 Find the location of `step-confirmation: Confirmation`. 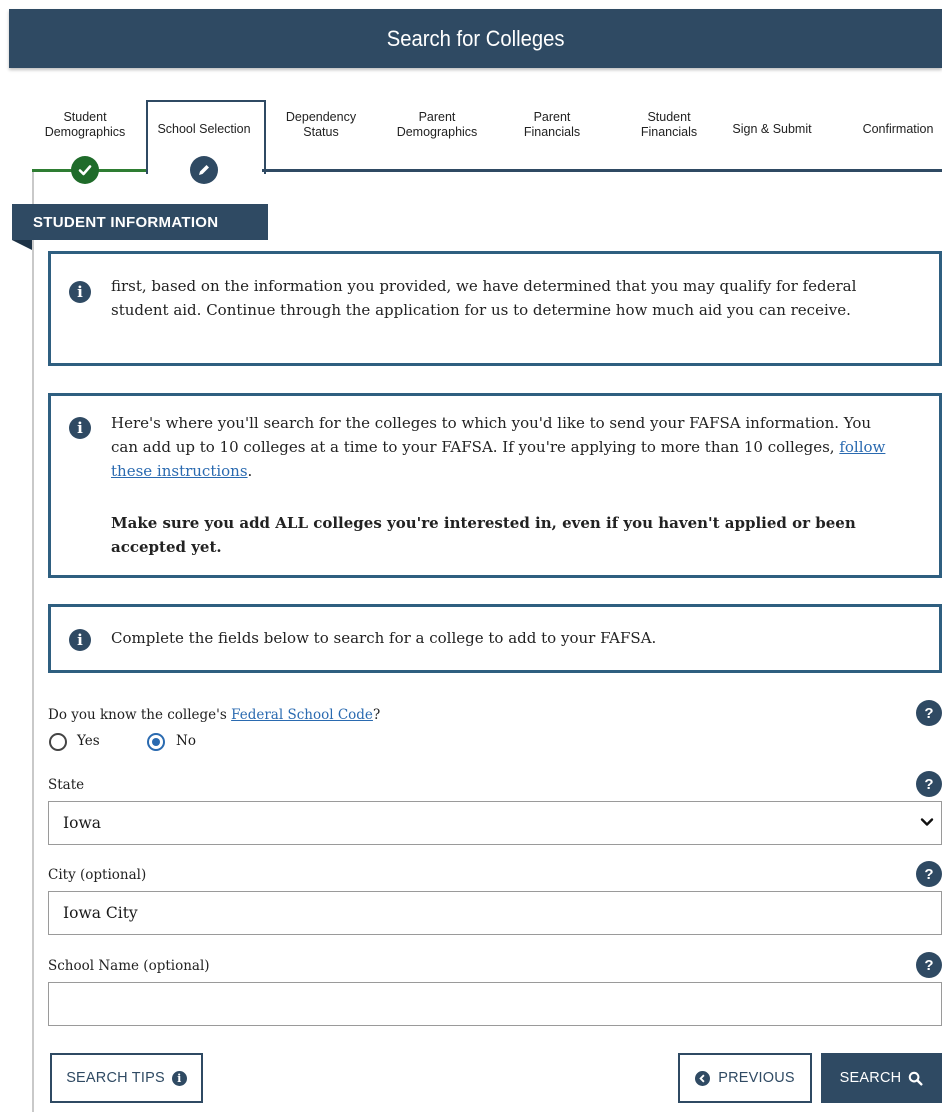

step-confirmation: Confirmation is located at coordinates (898, 129).